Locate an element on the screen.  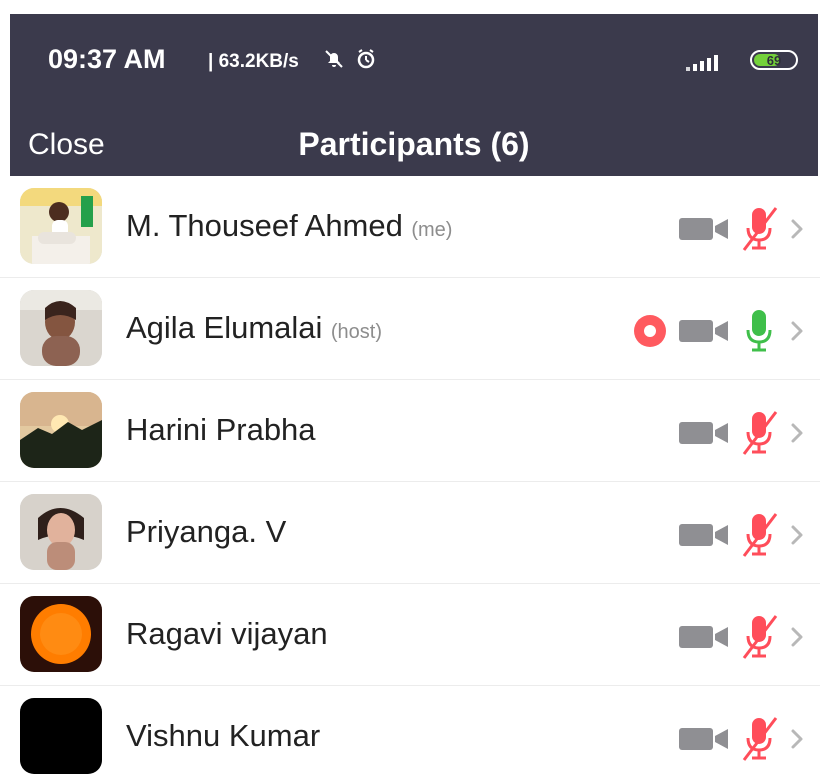
participant-name-wrap: Vishnu Kumar is located at coordinates (225, 736).